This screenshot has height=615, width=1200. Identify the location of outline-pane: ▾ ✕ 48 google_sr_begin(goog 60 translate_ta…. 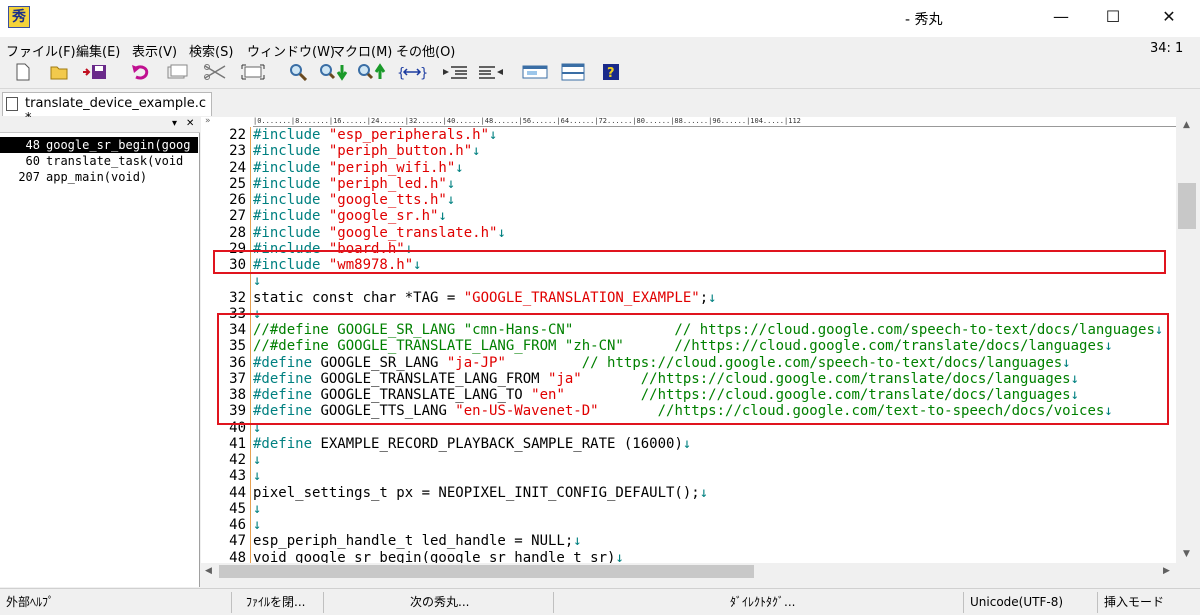
(100, 352).